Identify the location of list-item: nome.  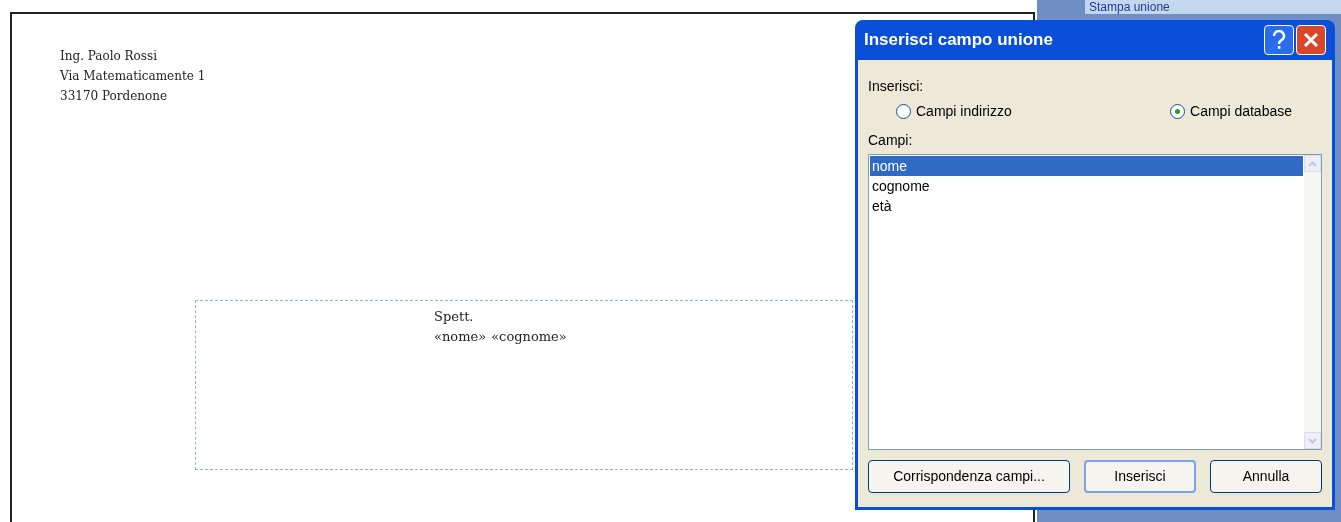
(1086, 166).